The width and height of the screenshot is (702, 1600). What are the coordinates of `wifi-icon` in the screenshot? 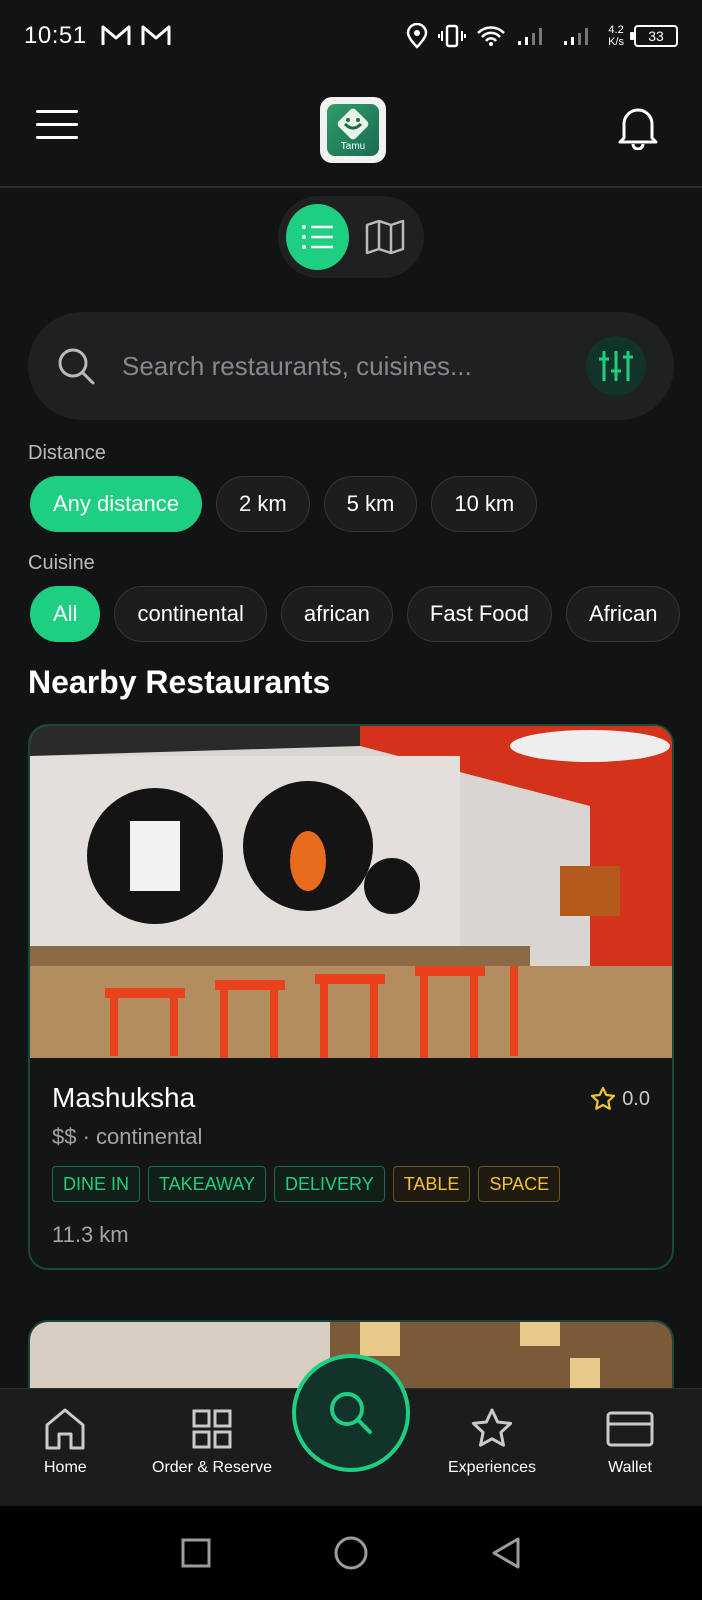 It's located at (491, 36).